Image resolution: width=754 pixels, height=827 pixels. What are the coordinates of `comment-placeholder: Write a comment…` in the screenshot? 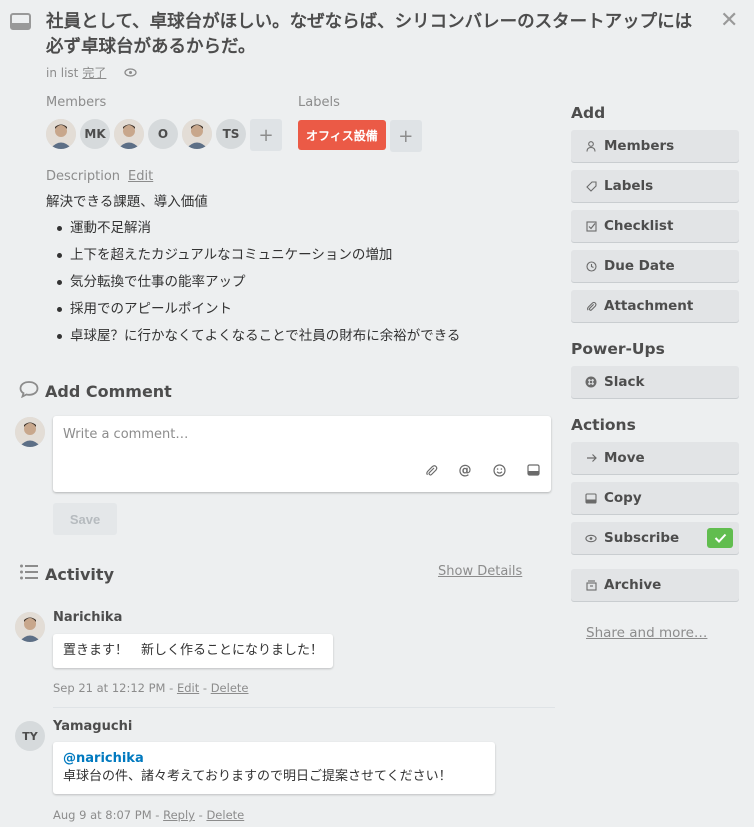 It's located at (126, 434).